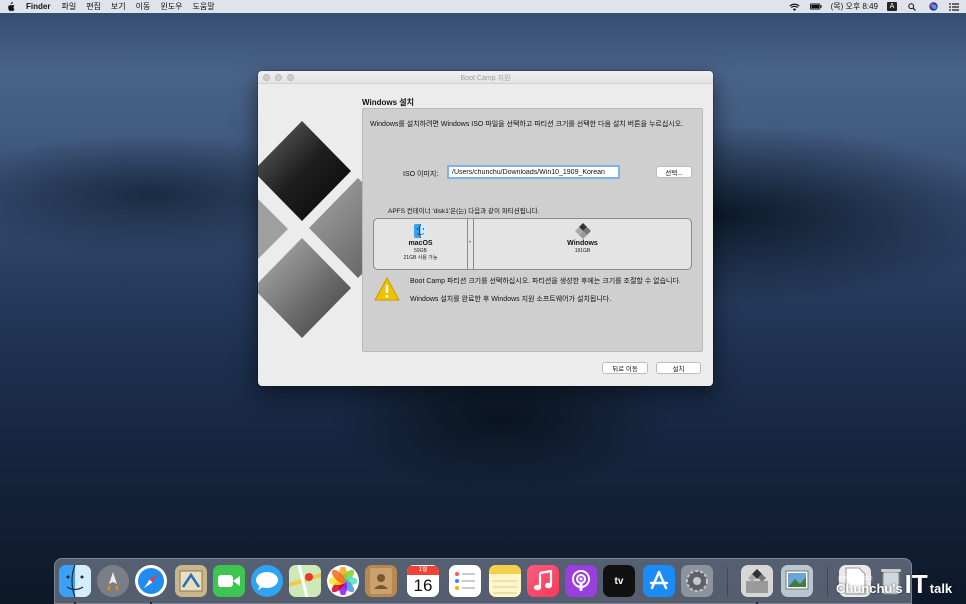 This screenshot has height=604, width=966. What do you see at coordinates (854, 6) in the screenshot?
I see `clock: (목) 오후 8:49` at bounding box center [854, 6].